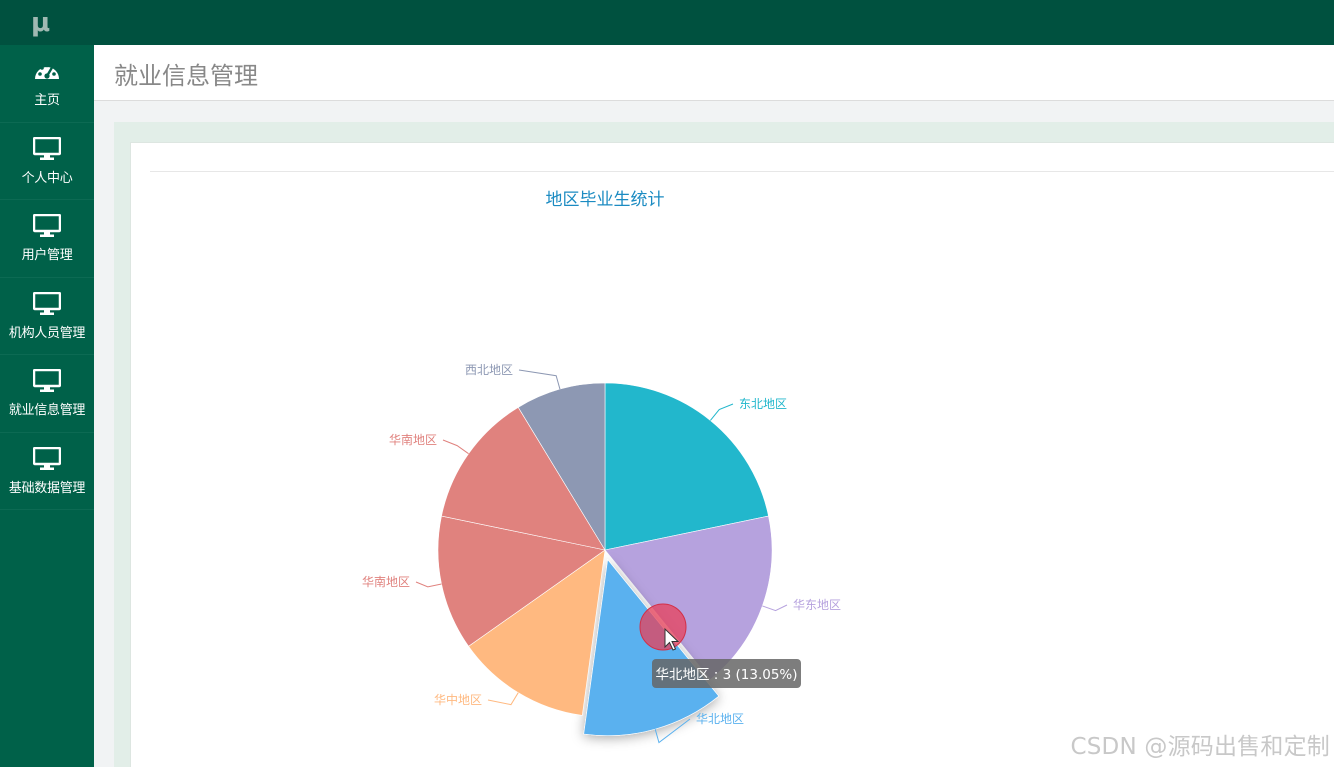 Image resolution: width=1334 pixels, height=767 pixels. Describe the element at coordinates (458, 699) in the screenshot. I see `pie-label: 华中地区` at that location.